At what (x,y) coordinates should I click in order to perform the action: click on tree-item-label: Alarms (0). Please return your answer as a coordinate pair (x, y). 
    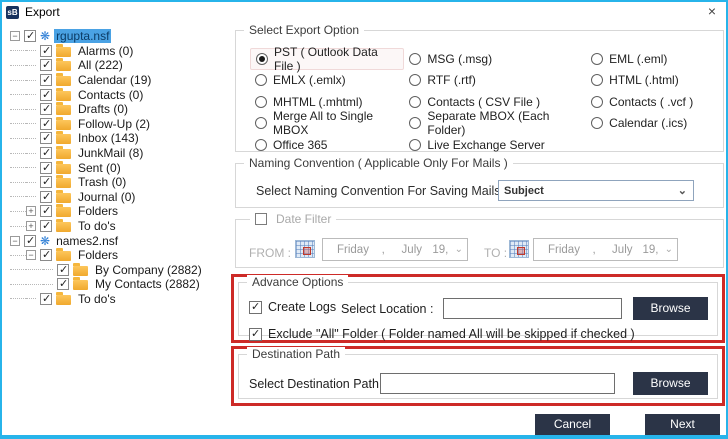
    Looking at the image, I should click on (105, 51).